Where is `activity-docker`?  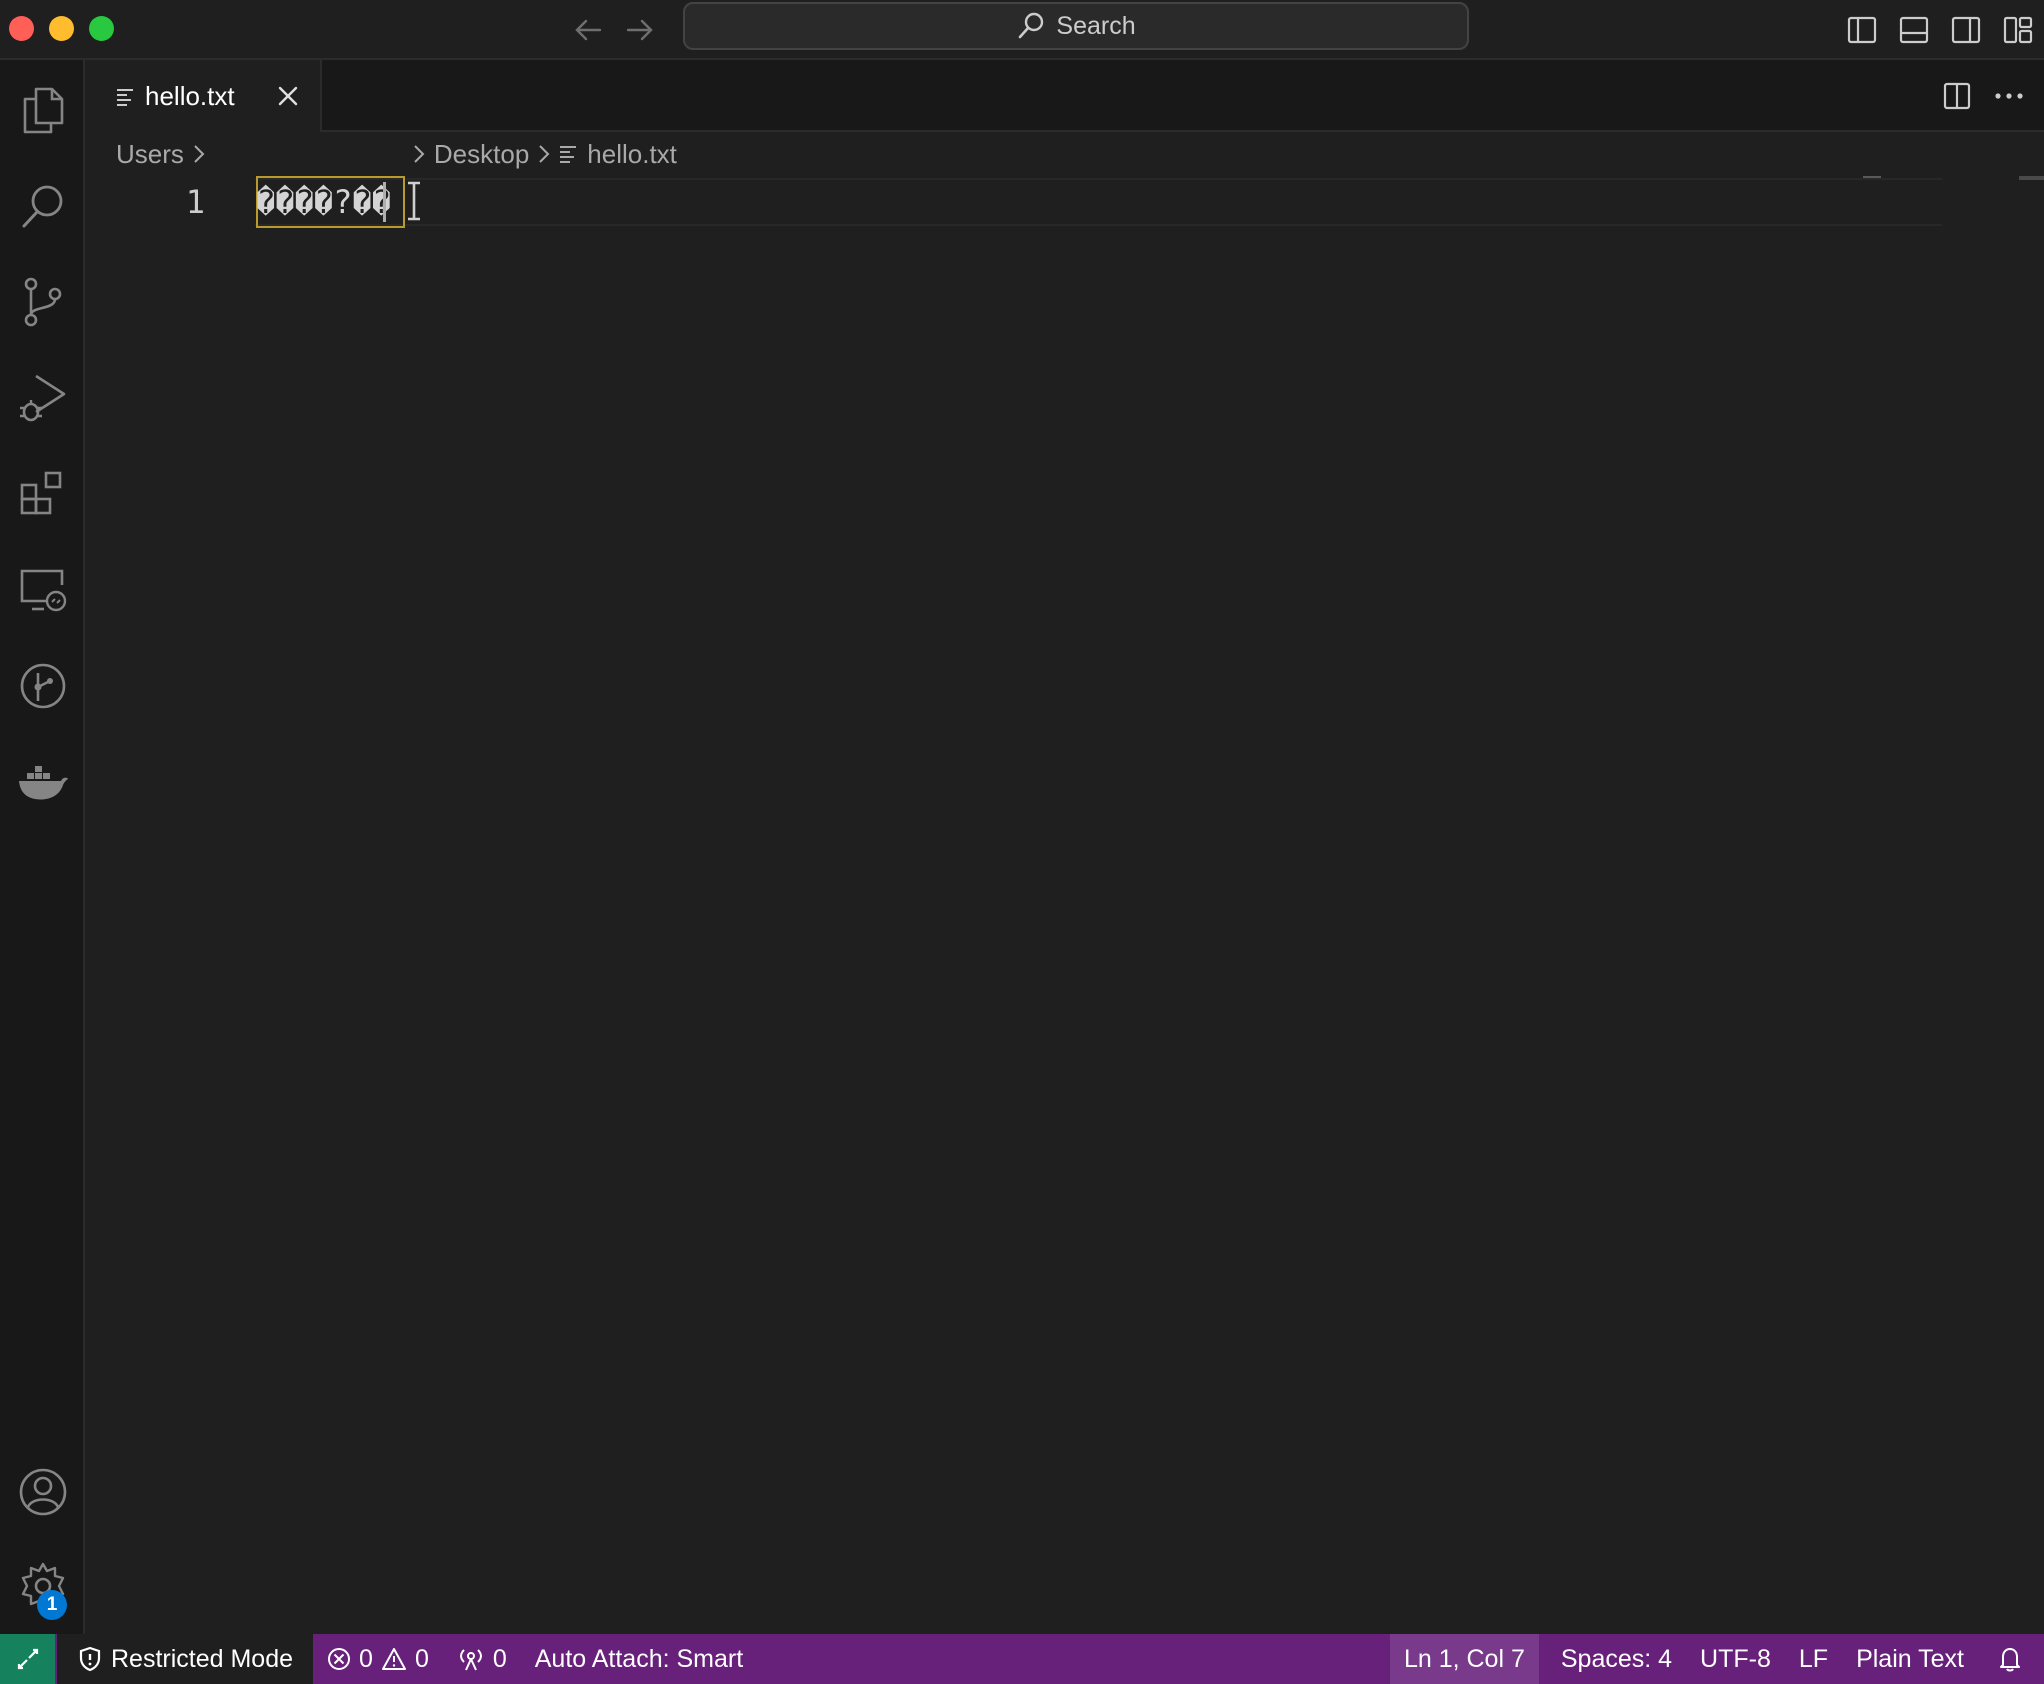 activity-docker is located at coordinates (42, 782).